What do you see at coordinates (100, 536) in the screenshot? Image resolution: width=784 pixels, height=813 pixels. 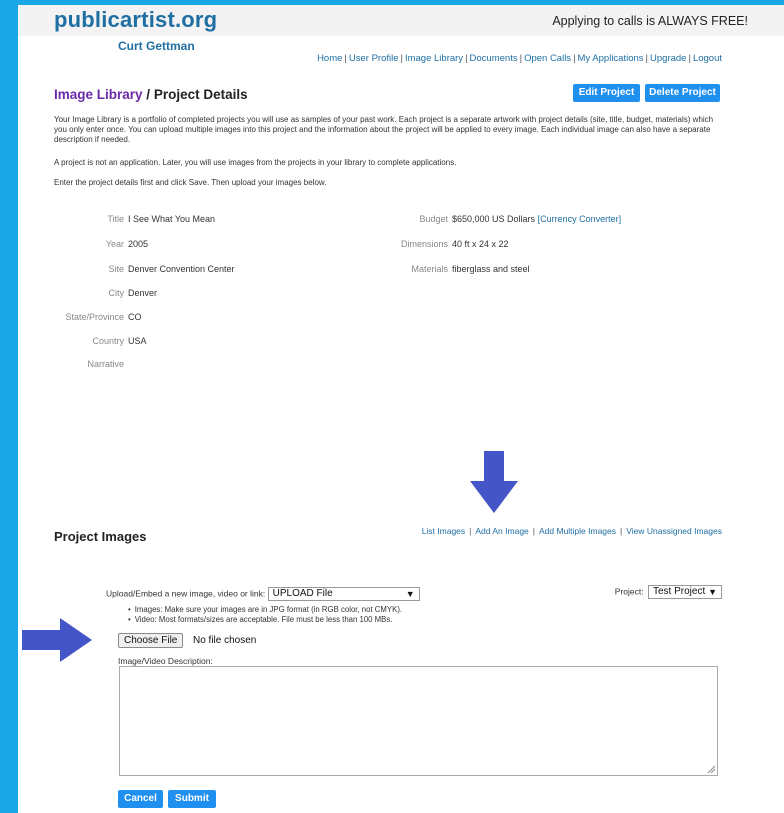 I see `project-images-title: Project Images` at bounding box center [100, 536].